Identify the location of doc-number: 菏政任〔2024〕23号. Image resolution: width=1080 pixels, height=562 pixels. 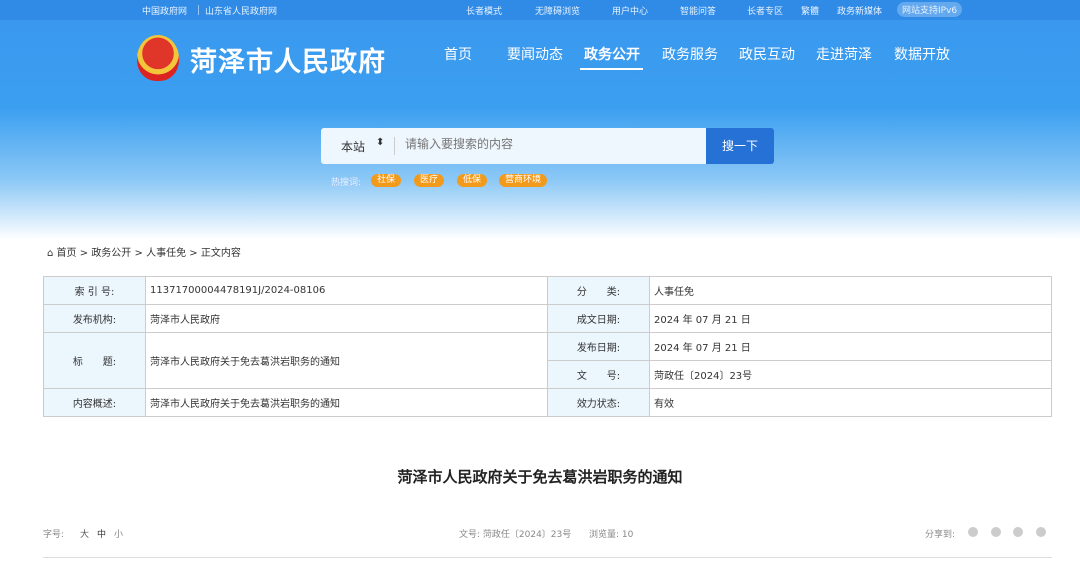
(850, 374).